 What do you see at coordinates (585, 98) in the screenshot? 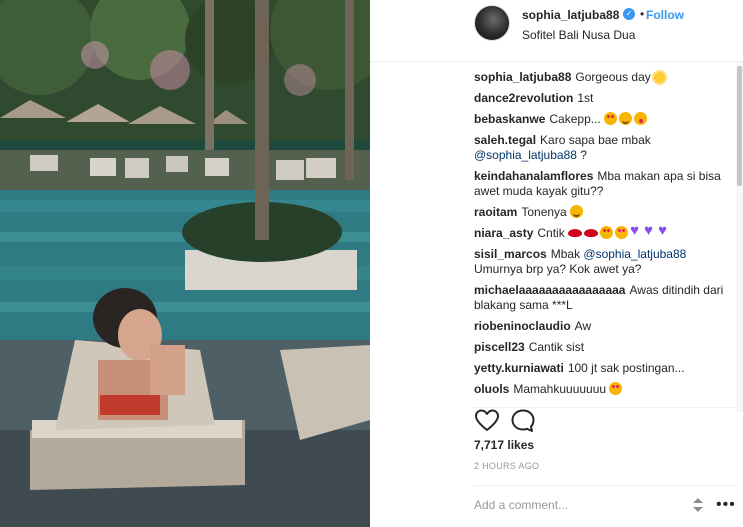
I see `comment-text: 1st` at bounding box center [585, 98].